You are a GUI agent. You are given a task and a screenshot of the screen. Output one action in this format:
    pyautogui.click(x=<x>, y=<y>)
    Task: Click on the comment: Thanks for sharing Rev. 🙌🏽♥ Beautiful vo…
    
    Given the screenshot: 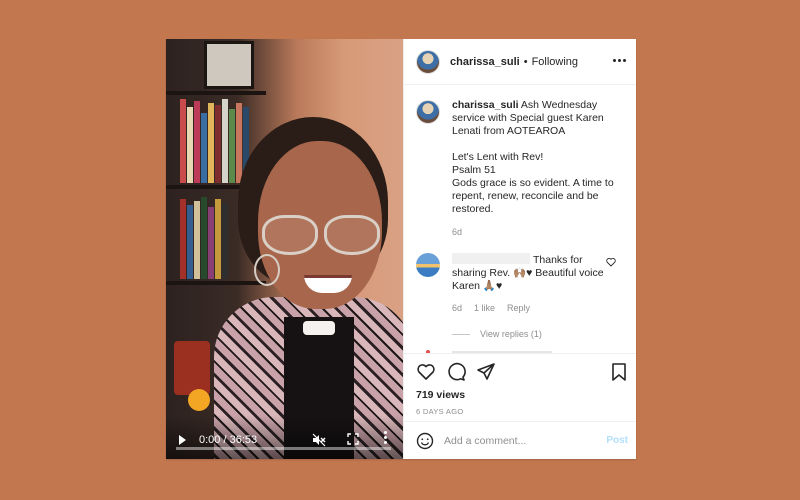 What is the action you would take?
    pyautogui.click(x=520, y=284)
    